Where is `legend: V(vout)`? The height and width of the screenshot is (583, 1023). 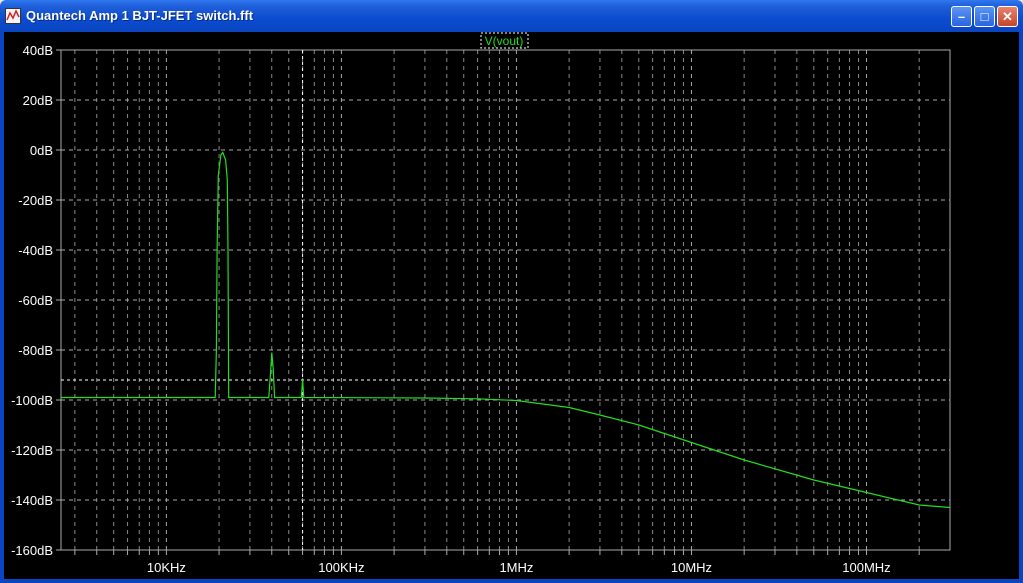
legend: V(vout) is located at coordinates (504, 40).